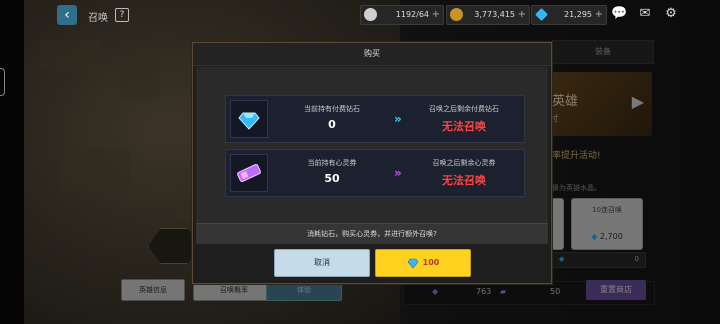 Image resolution: width=720 pixels, height=324 pixels. Describe the element at coordinates (332, 124) in the screenshot. I see `held-diamond-value: 0` at that location.